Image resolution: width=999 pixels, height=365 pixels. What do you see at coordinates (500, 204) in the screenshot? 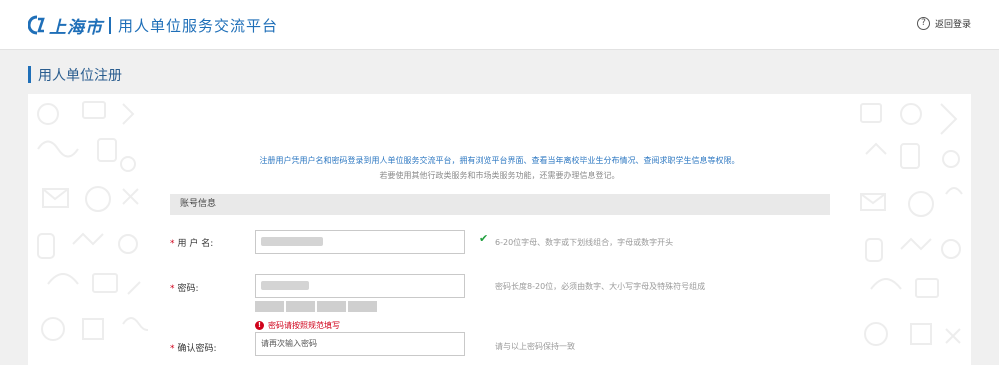
I see `section-header-account-info: 账号信息` at bounding box center [500, 204].